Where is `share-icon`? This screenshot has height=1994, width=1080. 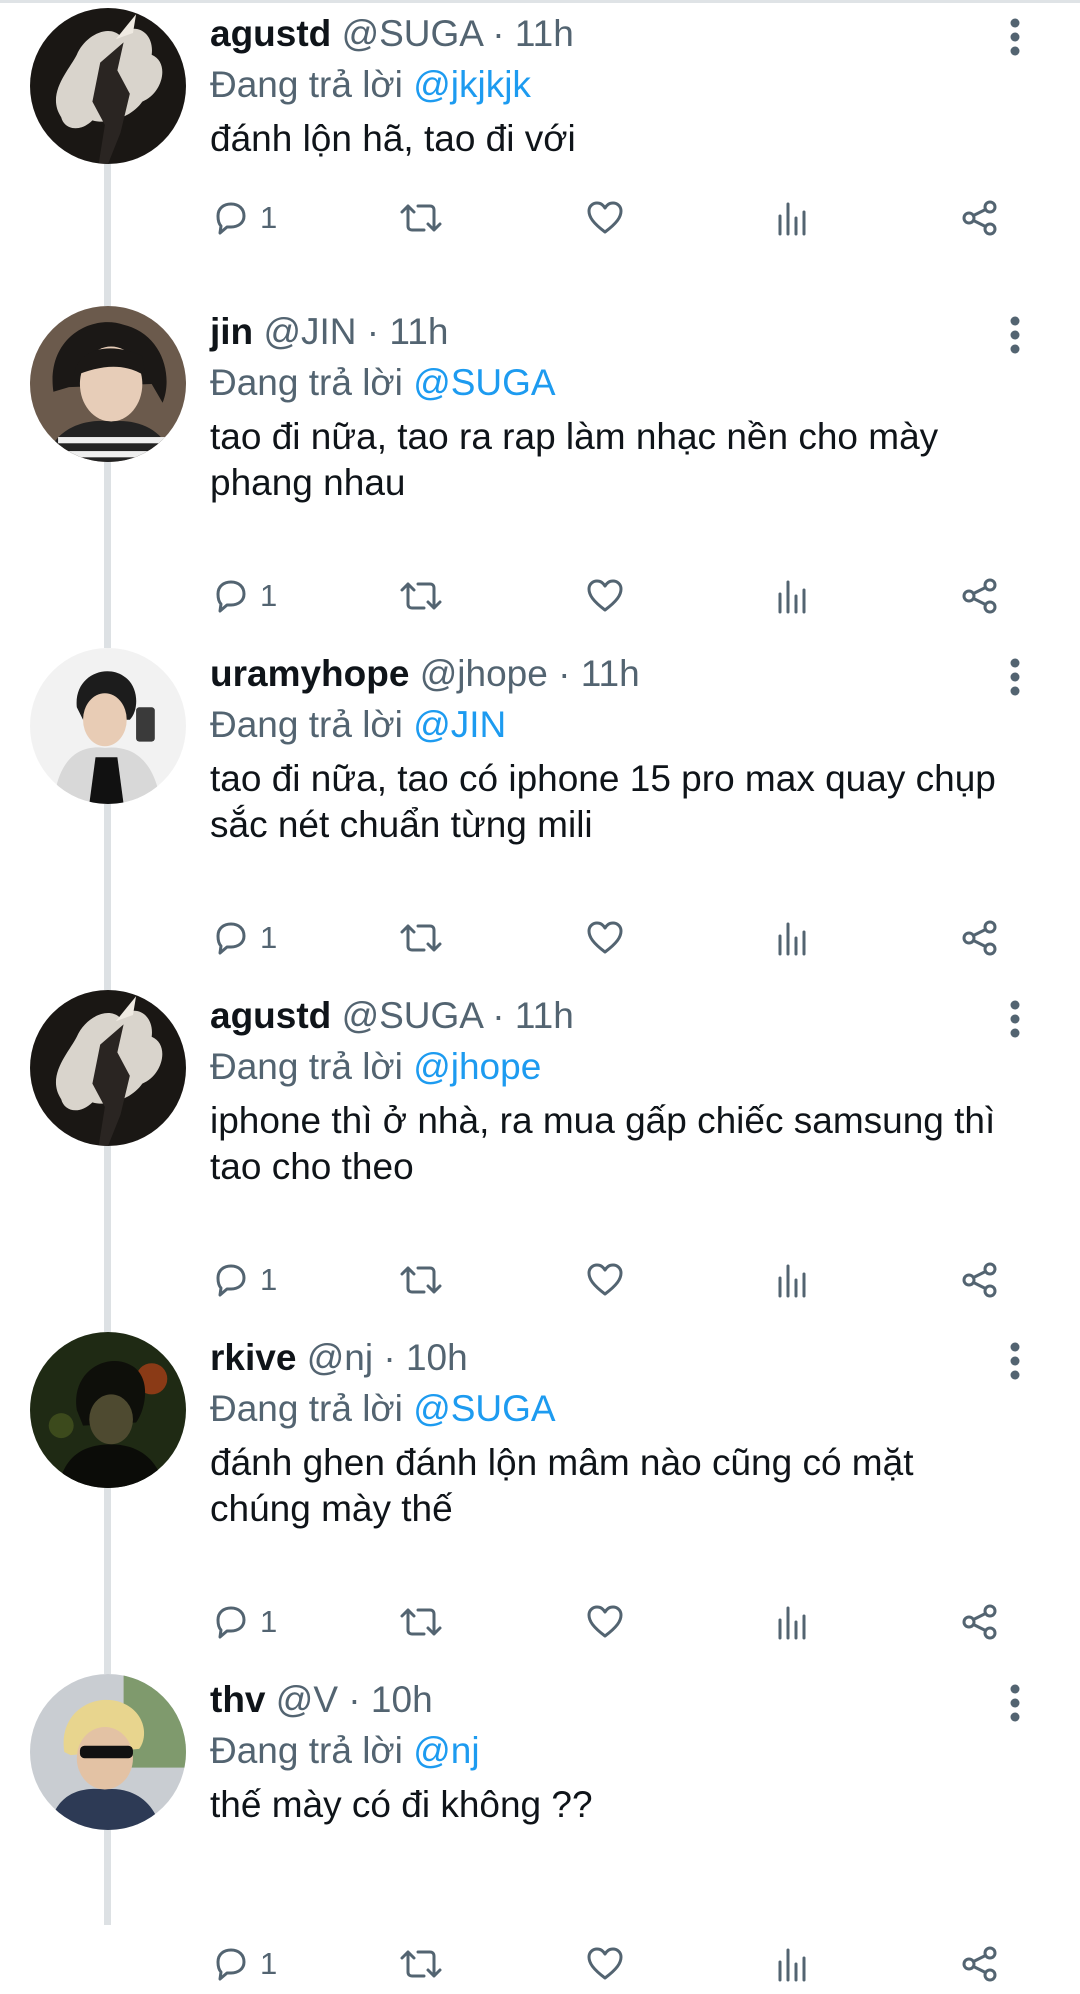
share-icon is located at coordinates (980, 1622).